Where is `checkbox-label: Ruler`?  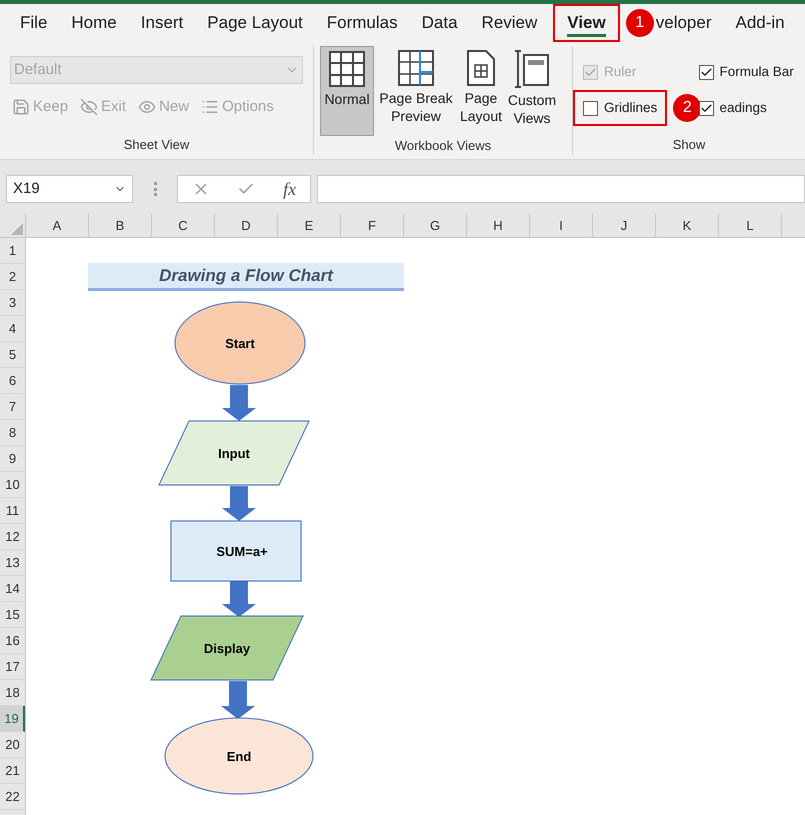 checkbox-label: Ruler is located at coordinates (620, 71).